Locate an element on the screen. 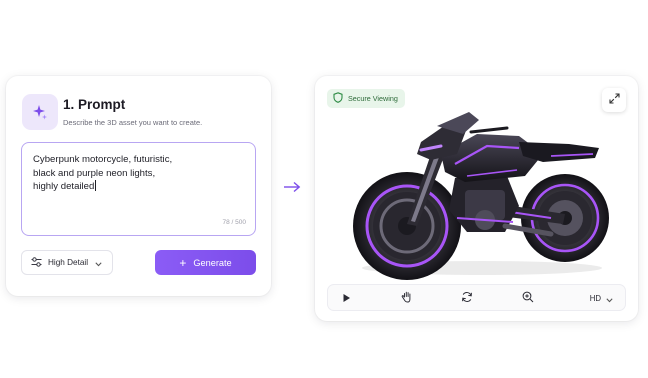 Image resolution: width=648 pixels, height=378 pixels. prompt-line: highly detailed is located at coordinates (138, 187).